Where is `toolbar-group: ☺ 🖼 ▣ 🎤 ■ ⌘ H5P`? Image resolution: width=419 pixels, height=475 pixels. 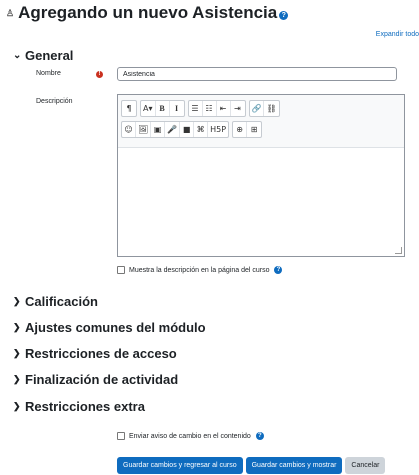
toolbar-group: ☺ 🖼 ▣ 🎤 ■ ⌘ H5P is located at coordinates (175, 129).